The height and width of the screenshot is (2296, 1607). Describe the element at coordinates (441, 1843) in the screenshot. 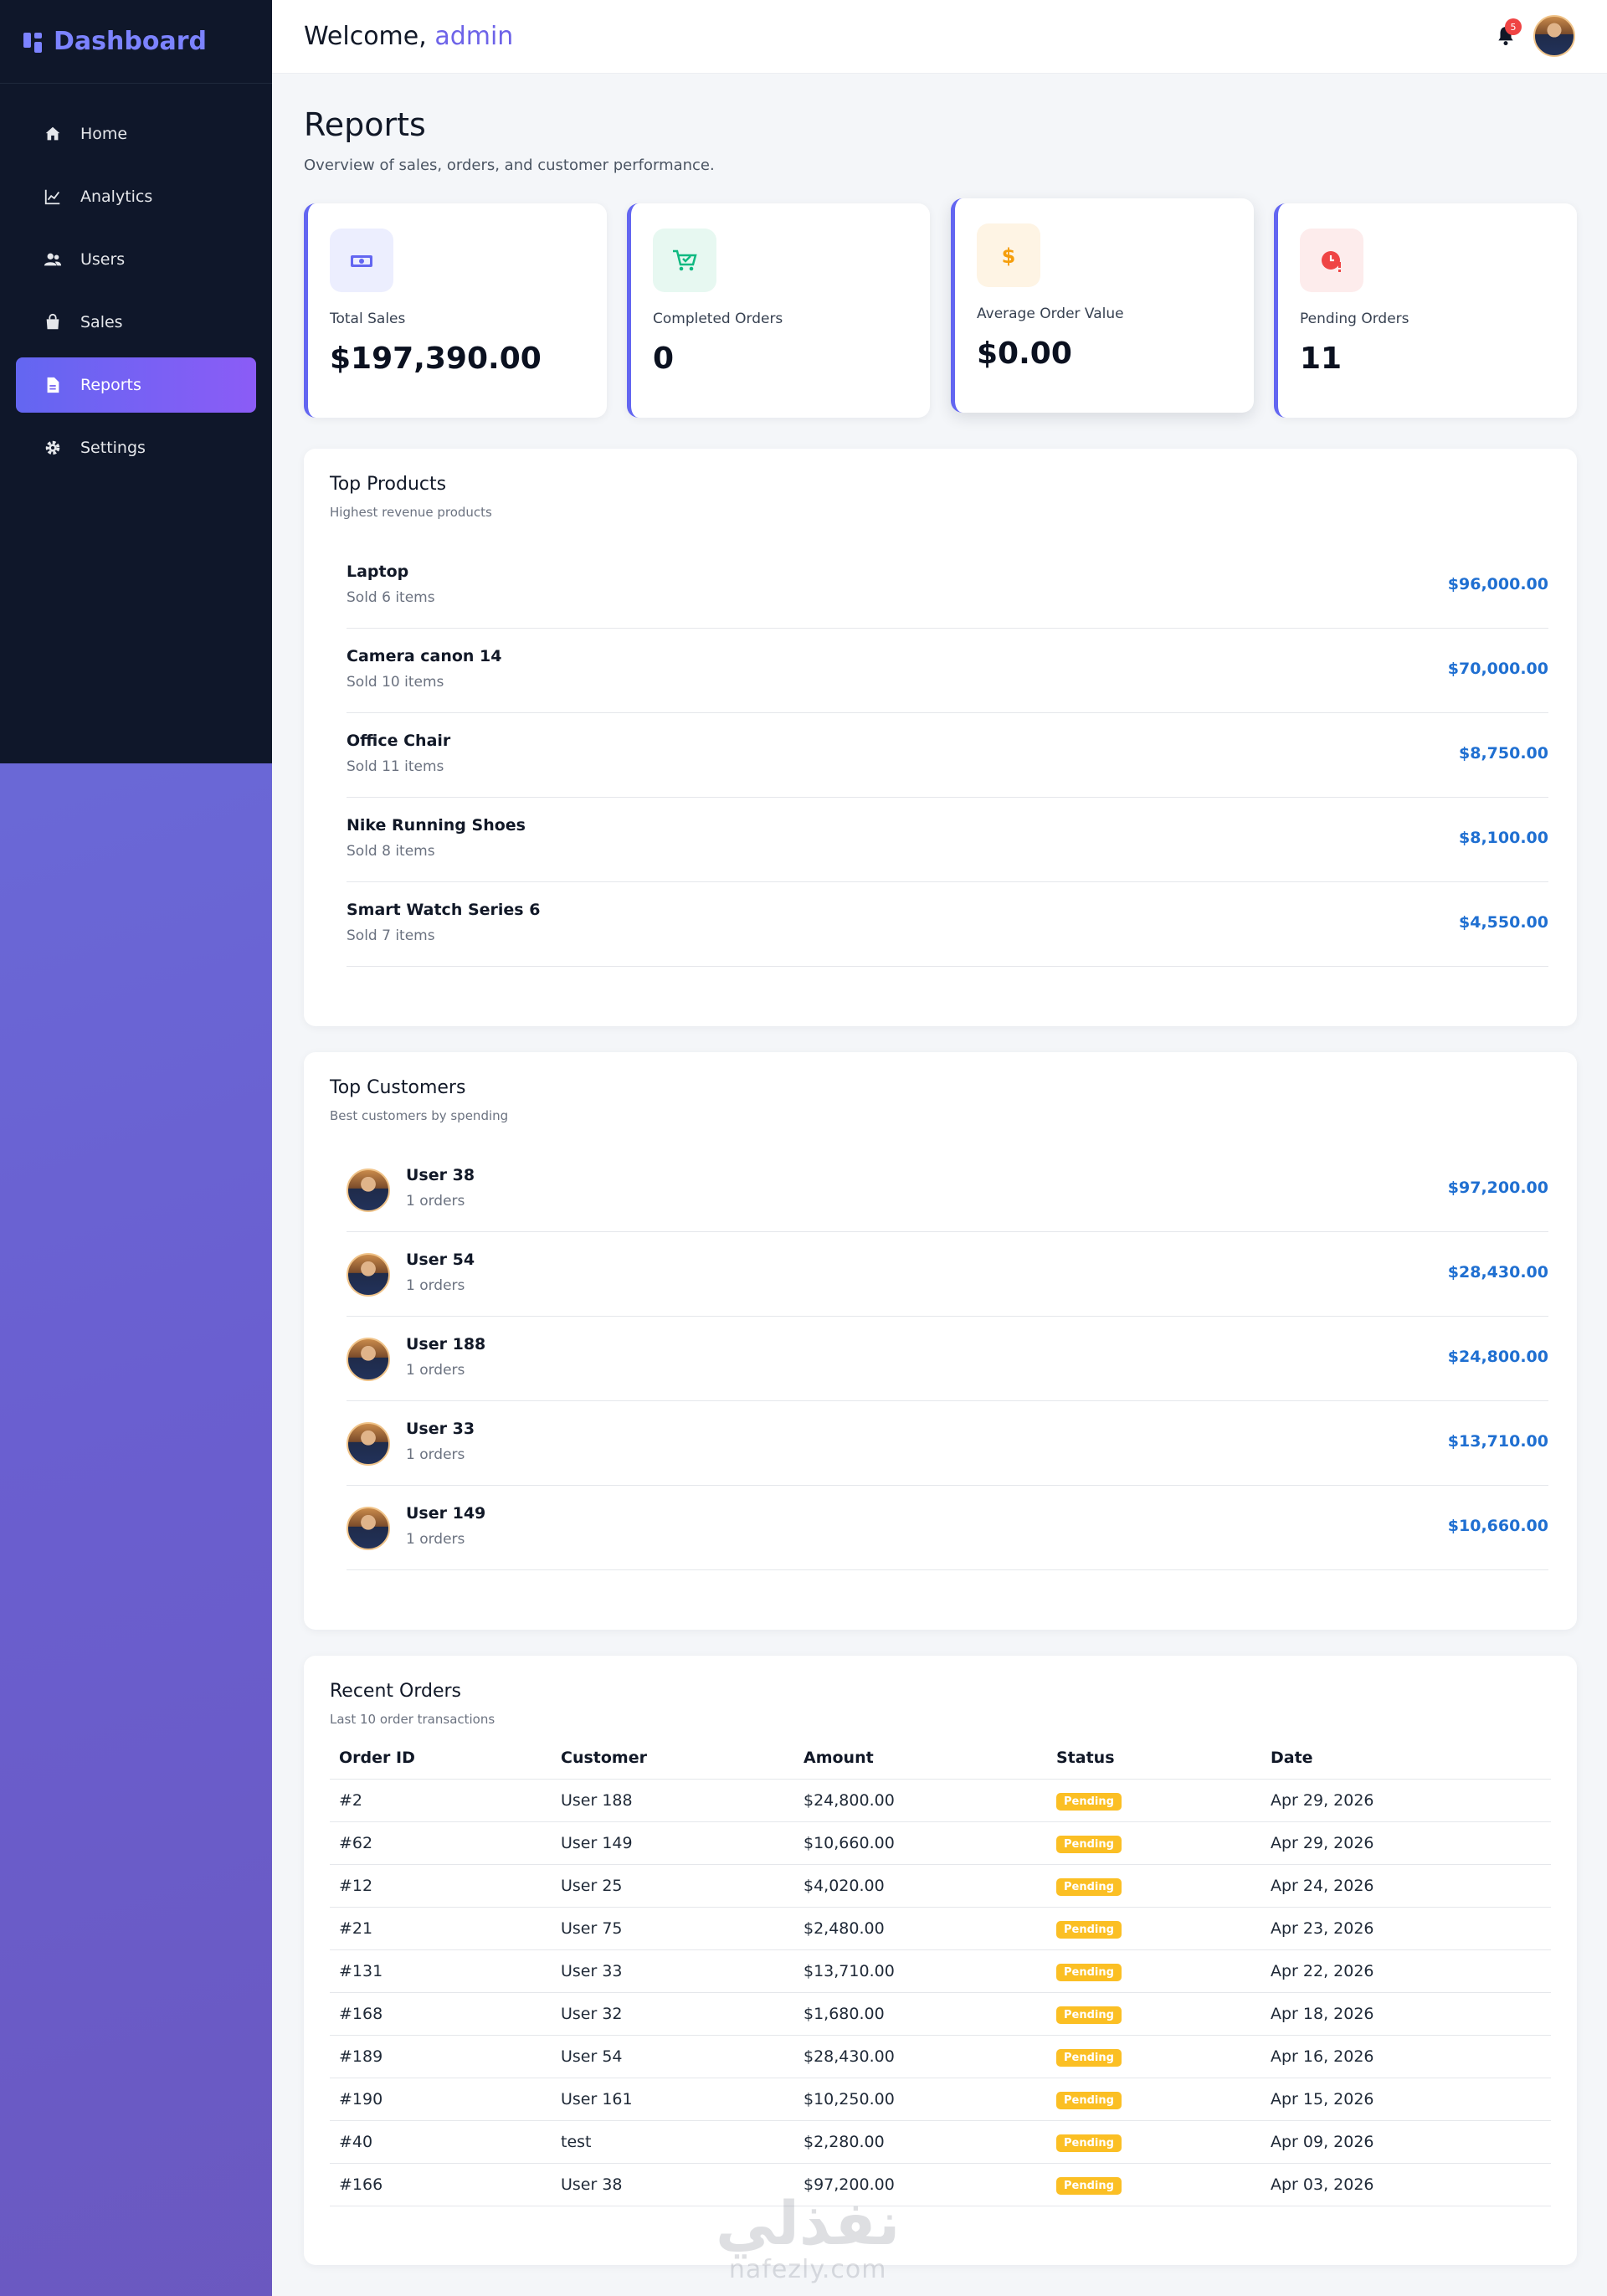

I see `order-id: #62` at that location.